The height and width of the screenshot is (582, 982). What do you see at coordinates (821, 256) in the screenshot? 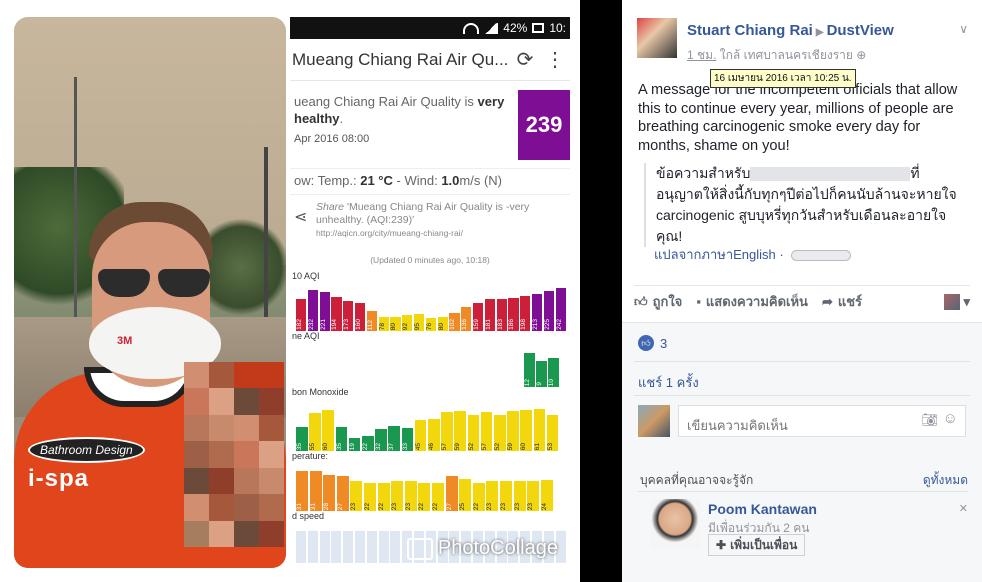
I see `translation-rating` at bounding box center [821, 256].